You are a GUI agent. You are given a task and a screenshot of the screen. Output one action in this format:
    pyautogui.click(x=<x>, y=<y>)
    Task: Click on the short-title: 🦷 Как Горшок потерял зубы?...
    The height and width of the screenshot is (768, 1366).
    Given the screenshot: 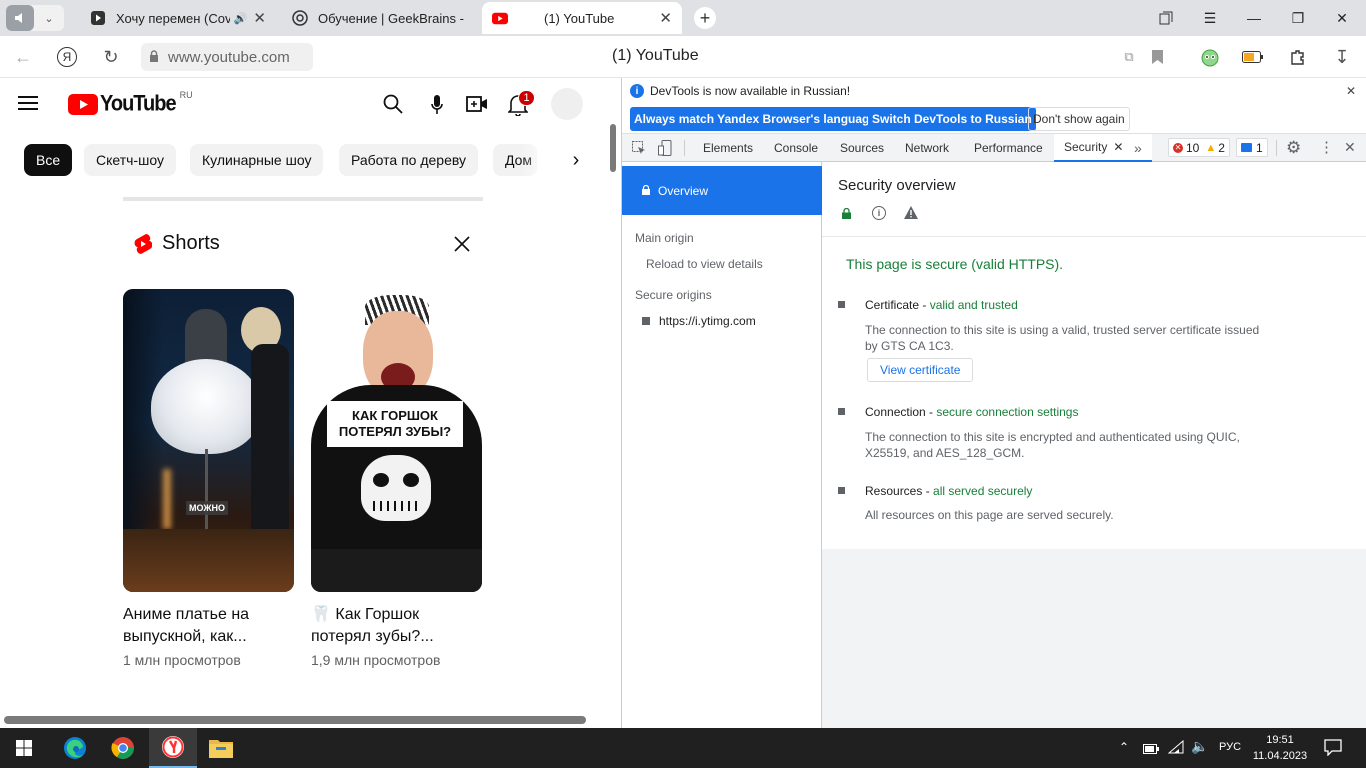 What is the action you would take?
    pyautogui.click(x=397, y=626)
    